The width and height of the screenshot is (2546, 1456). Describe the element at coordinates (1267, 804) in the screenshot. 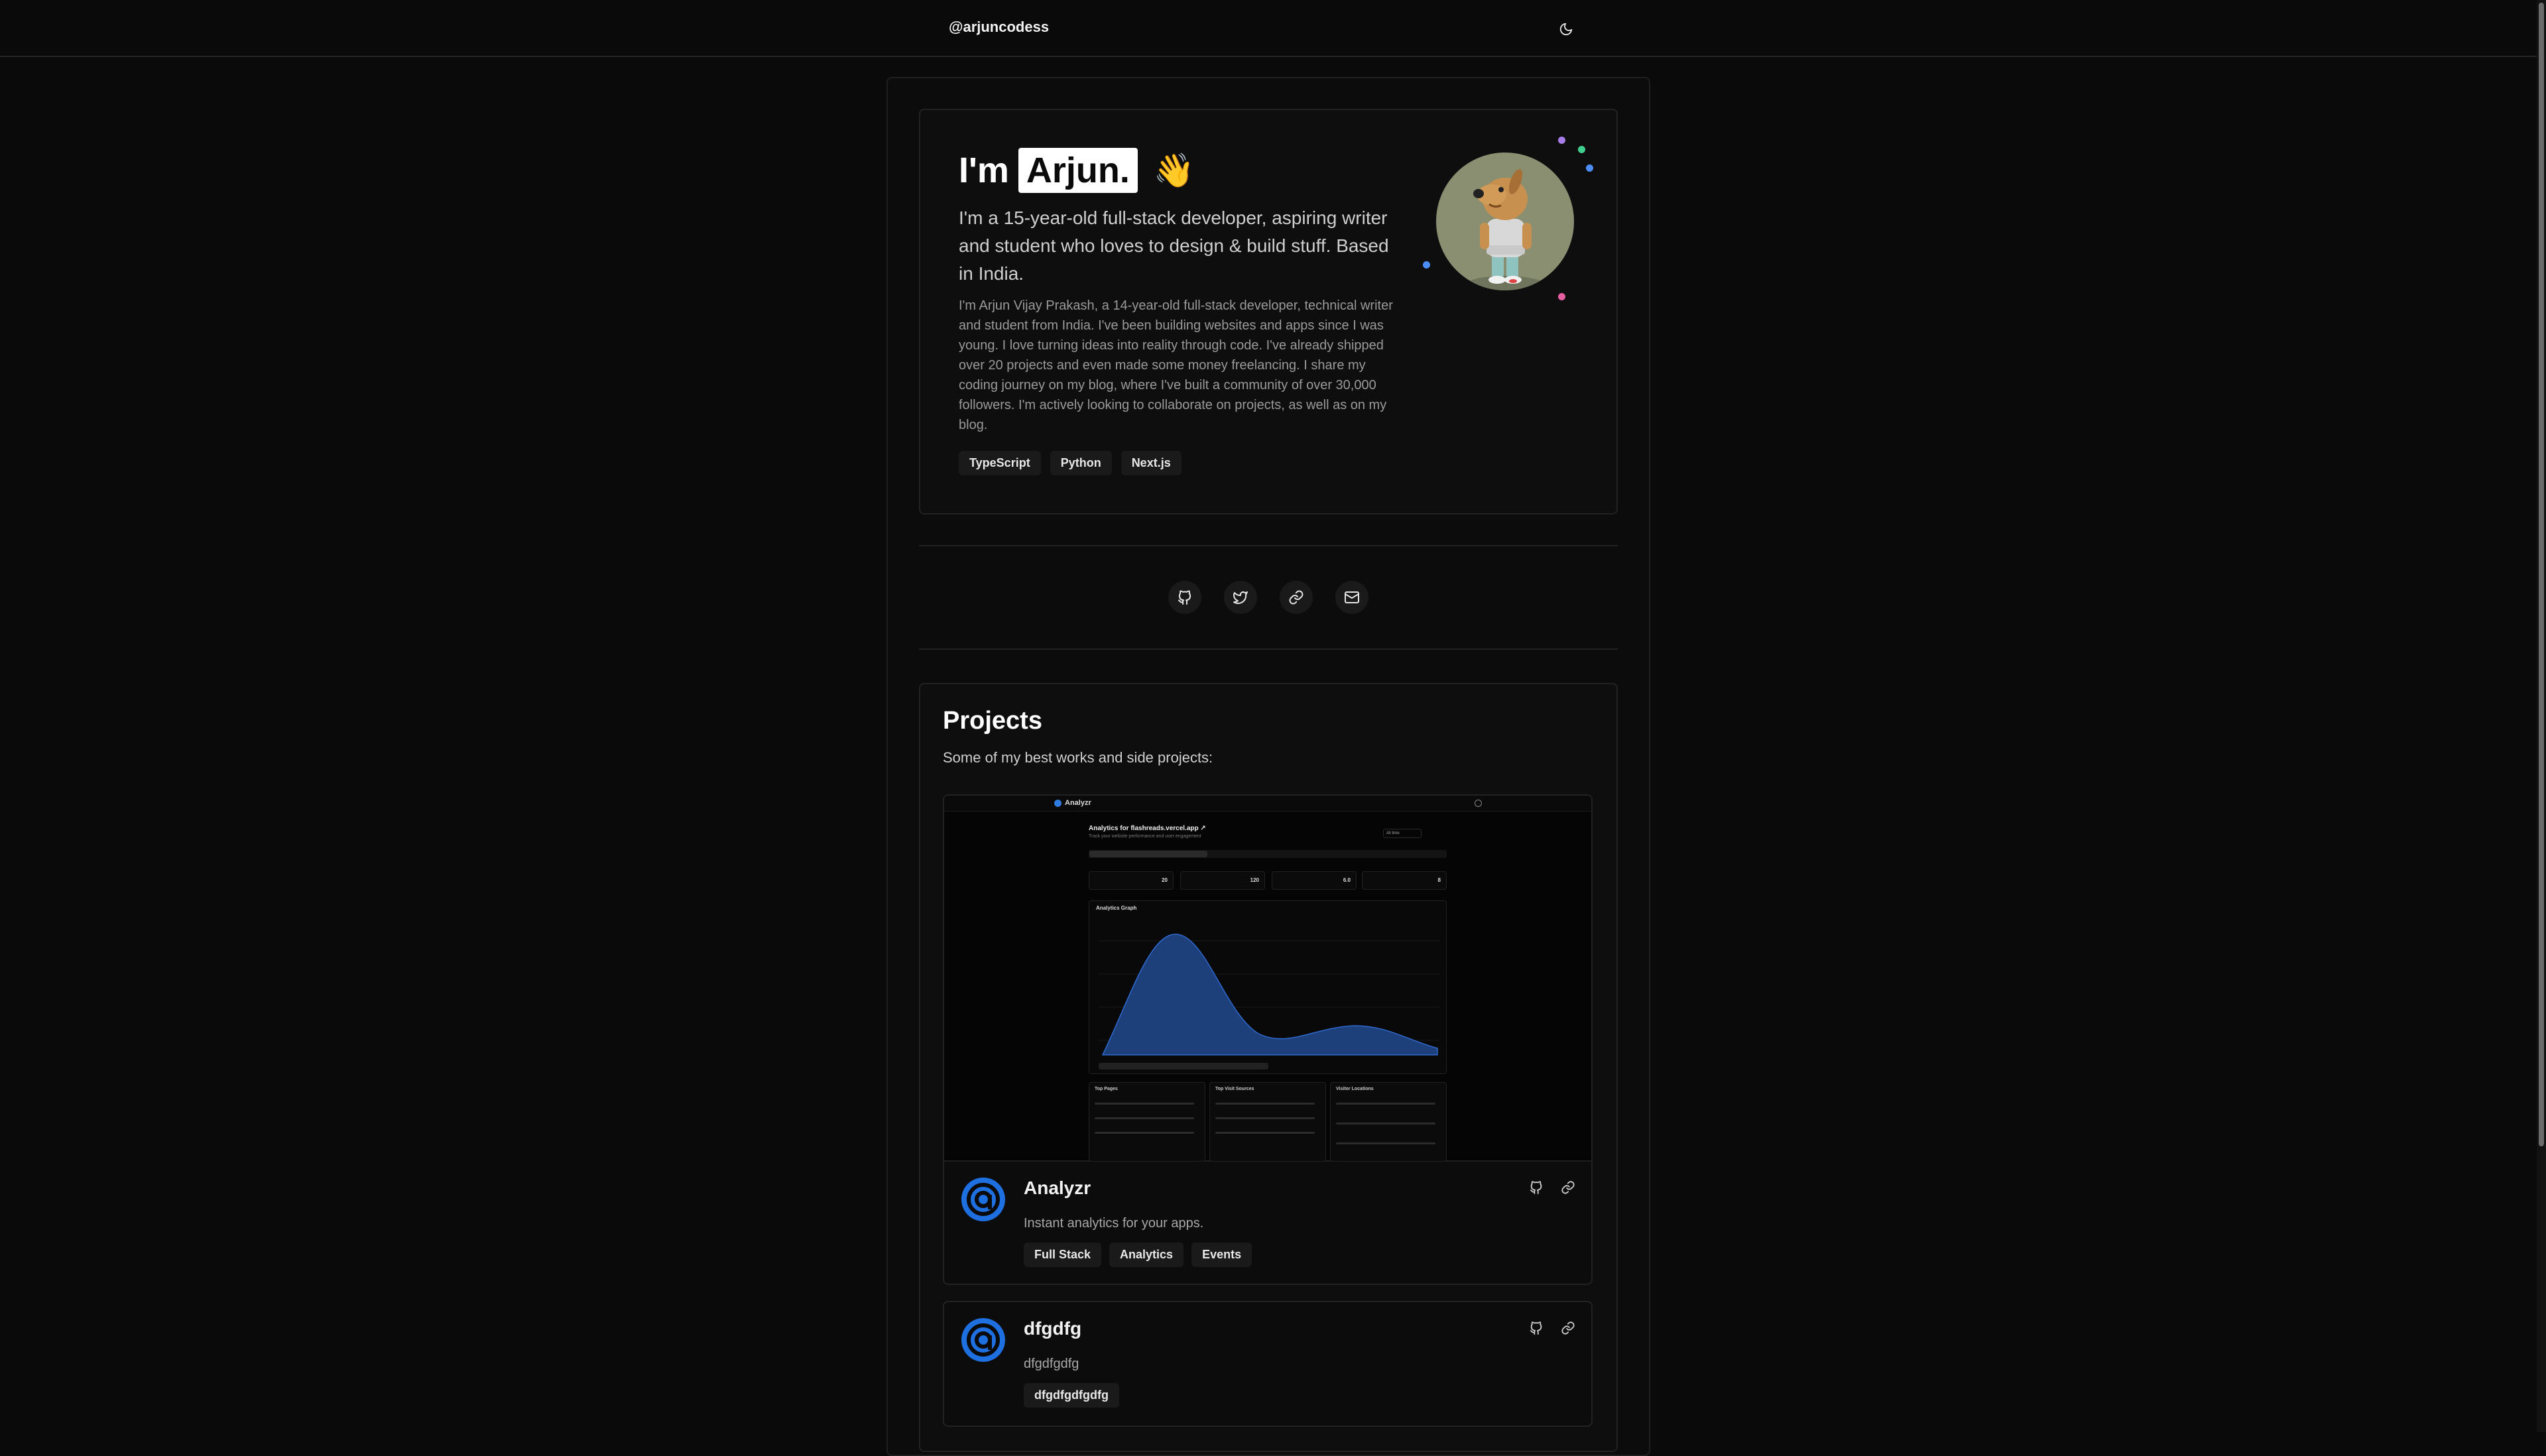

I see `preview-navbar: Analyzr` at that location.